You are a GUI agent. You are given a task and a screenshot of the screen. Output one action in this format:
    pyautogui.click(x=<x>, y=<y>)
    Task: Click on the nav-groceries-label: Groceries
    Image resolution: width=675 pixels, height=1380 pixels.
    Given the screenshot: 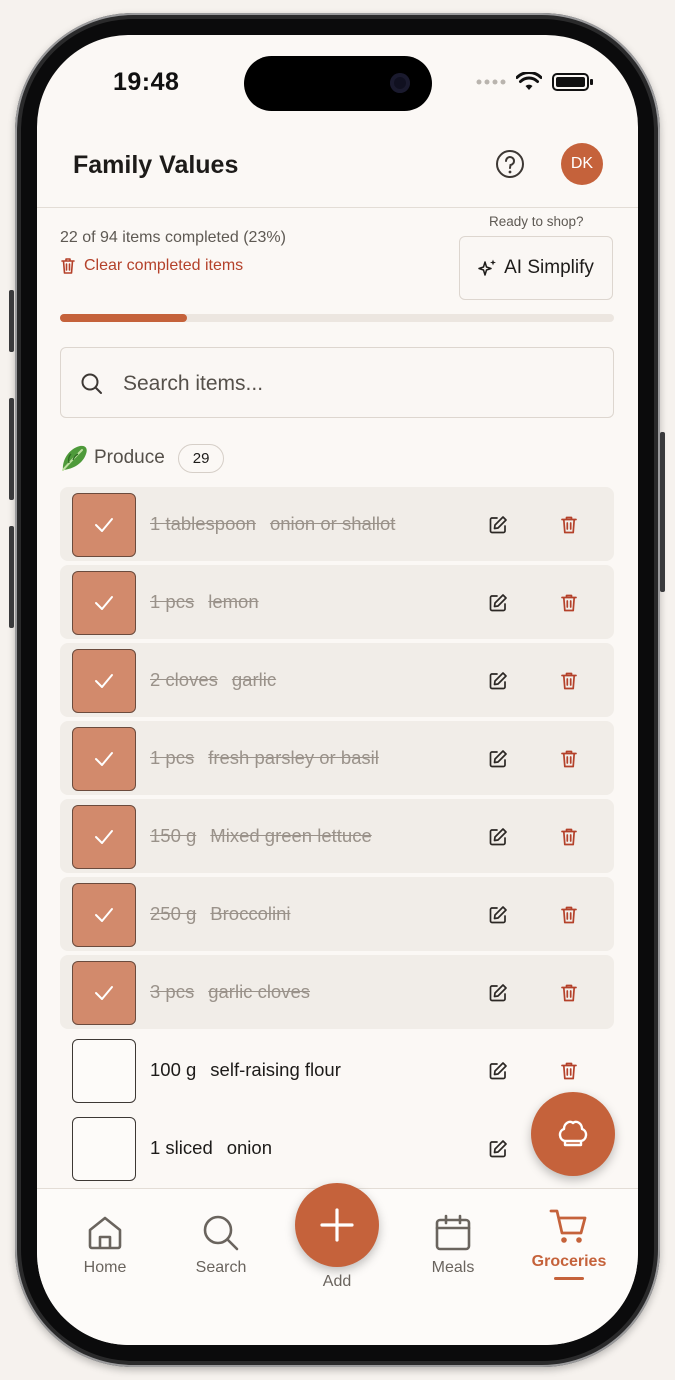 What is the action you would take?
    pyautogui.click(x=569, y=1261)
    